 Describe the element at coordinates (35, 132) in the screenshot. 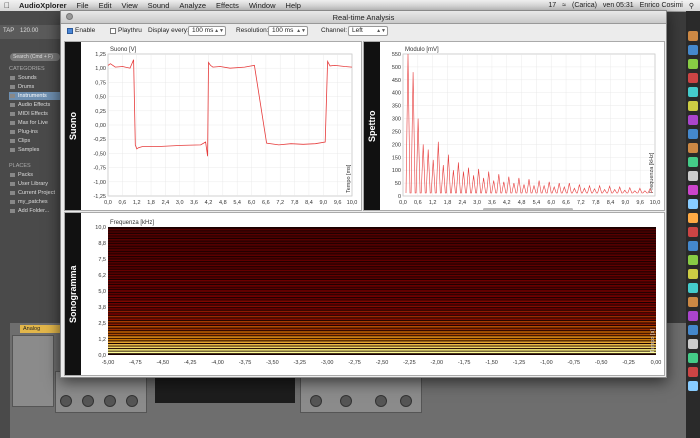

I see `category-plug-ins: Plug-ins` at that location.